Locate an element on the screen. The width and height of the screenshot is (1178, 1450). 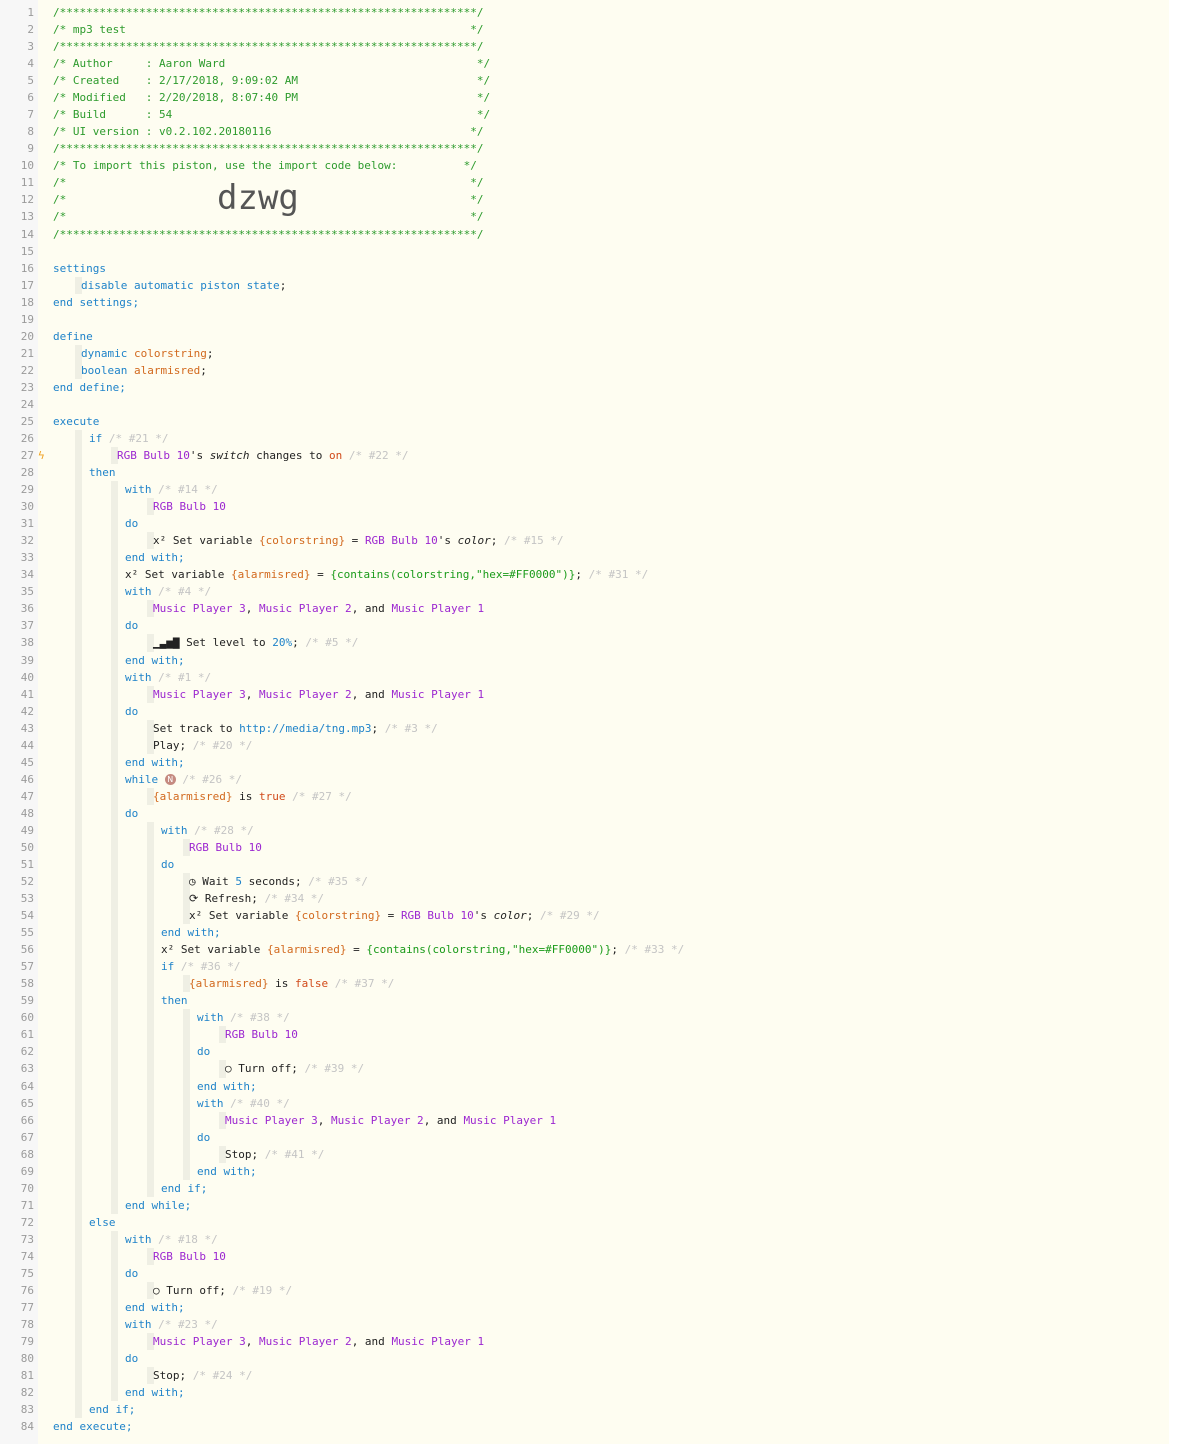
code-text: end with; is located at coordinates (155, 762).